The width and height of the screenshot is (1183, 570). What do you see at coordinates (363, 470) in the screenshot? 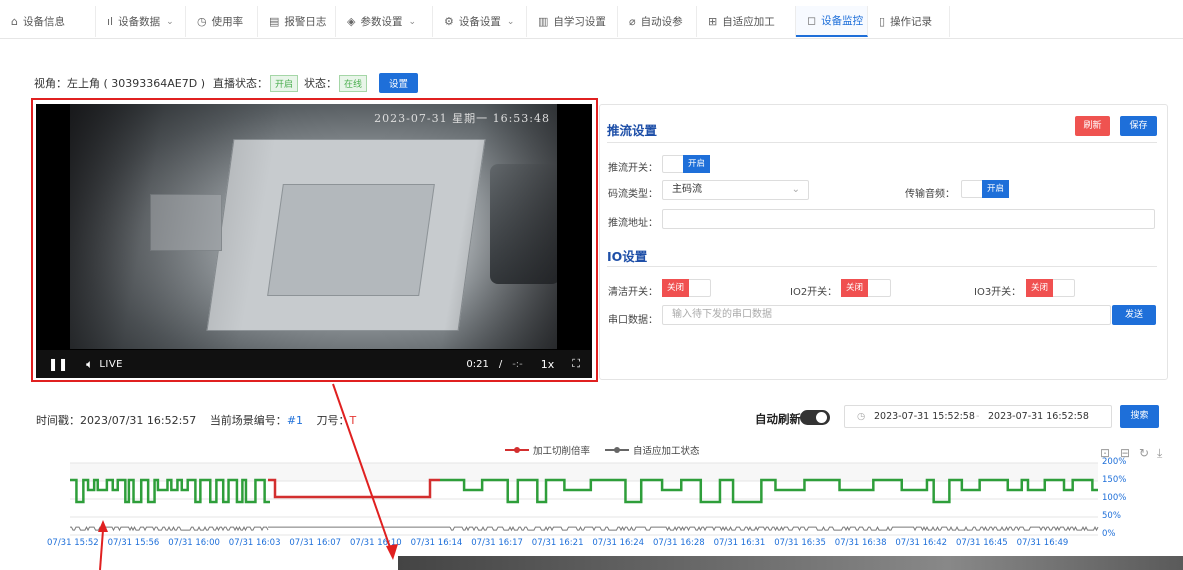
I see `annotation-arrow-line` at bounding box center [363, 470].